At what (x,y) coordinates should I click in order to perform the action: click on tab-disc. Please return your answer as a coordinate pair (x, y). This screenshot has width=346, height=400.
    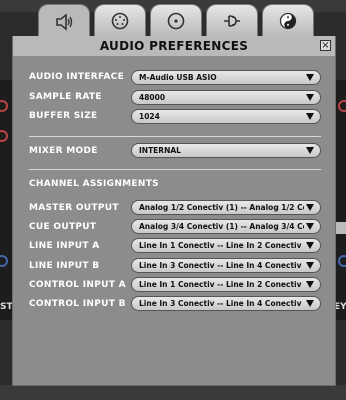
    Looking at the image, I should click on (176, 20).